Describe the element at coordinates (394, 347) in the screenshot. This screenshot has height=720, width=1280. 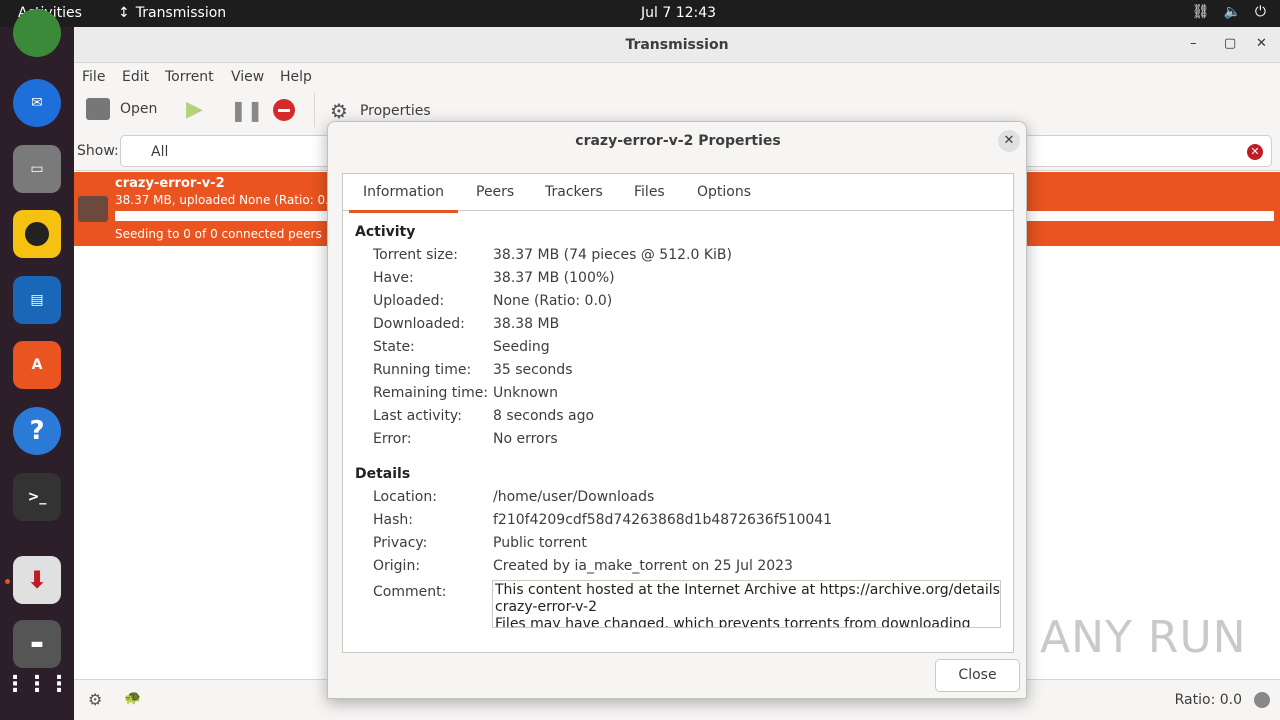
I see `state-label: State:` at that location.